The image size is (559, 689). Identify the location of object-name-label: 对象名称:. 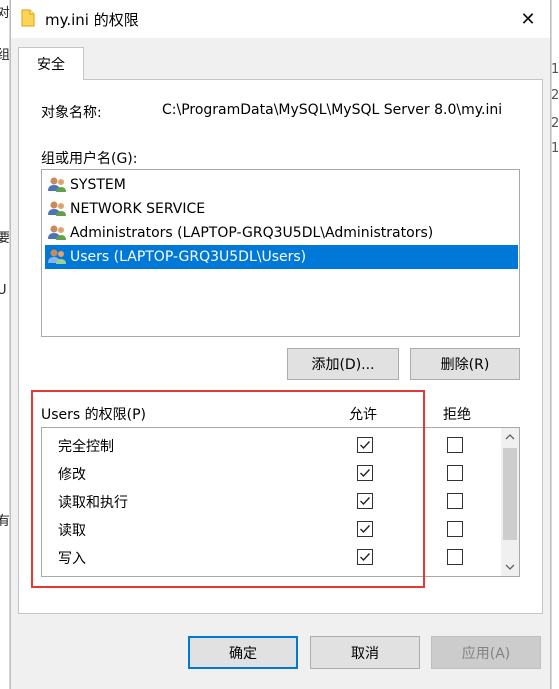
(71, 113).